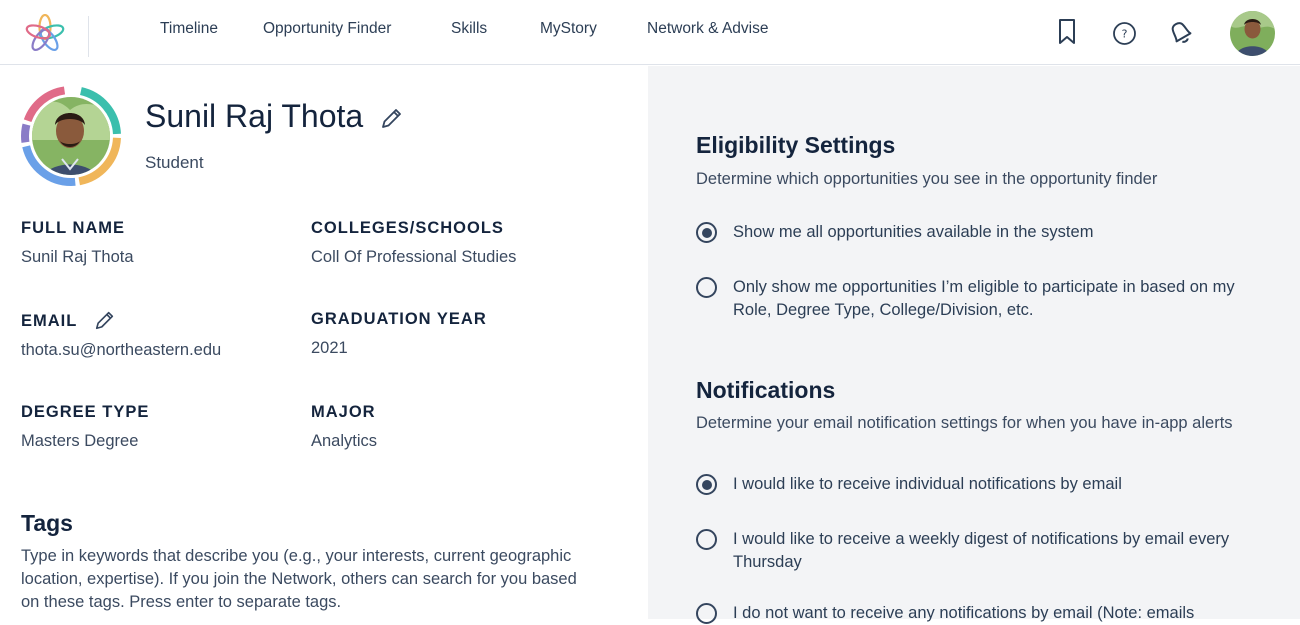  Describe the element at coordinates (49, 321) in the screenshot. I see `email-label: EMAIL` at that location.